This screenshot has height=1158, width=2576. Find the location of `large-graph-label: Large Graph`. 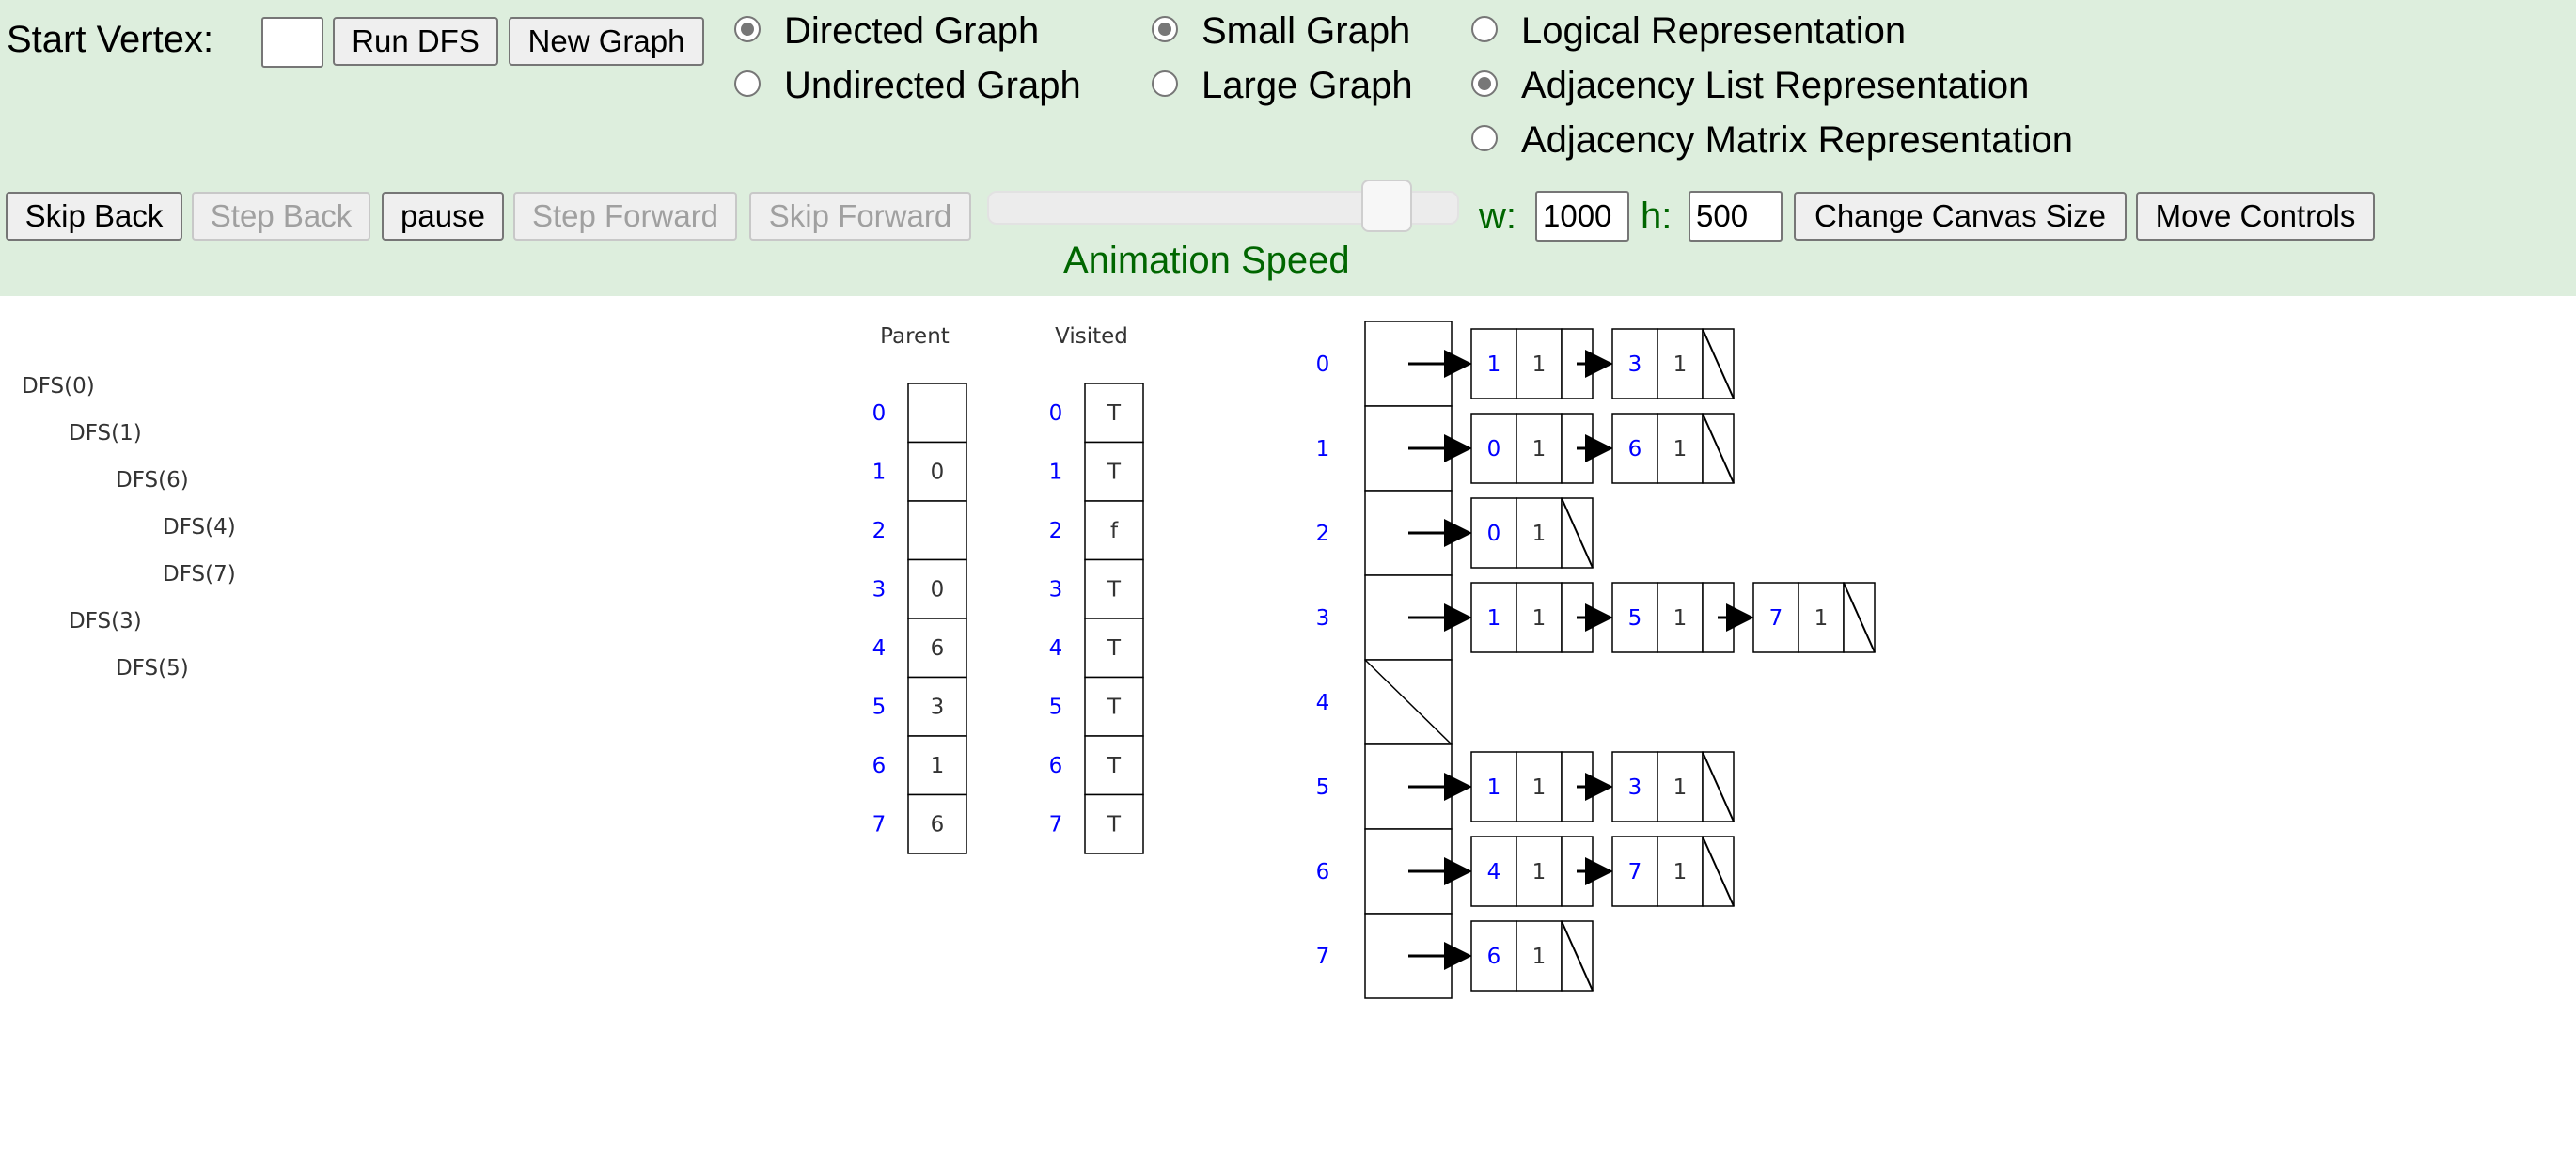

large-graph-label: Large Graph is located at coordinates (1308, 86).